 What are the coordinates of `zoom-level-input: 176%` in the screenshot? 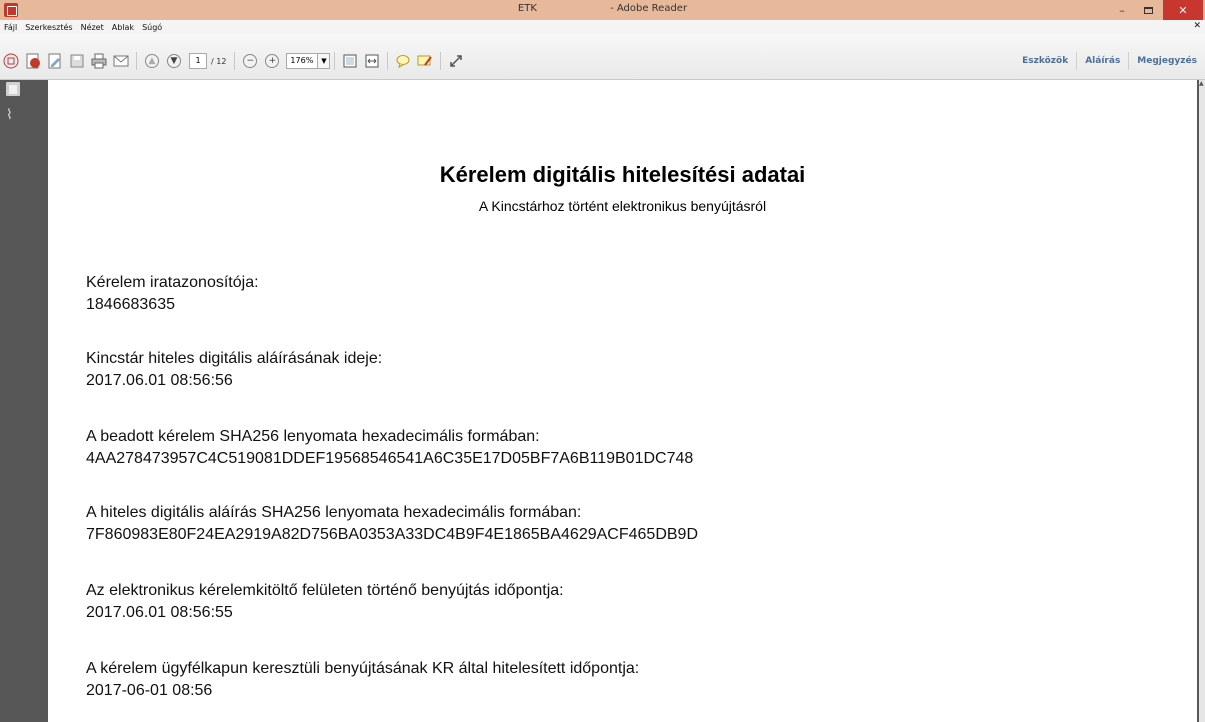 It's located at (302, 61).